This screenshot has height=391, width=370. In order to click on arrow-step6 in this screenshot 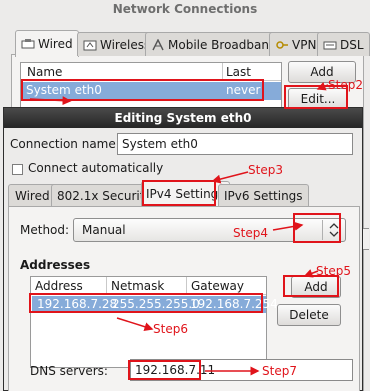, I will do `click(135, 324)`.